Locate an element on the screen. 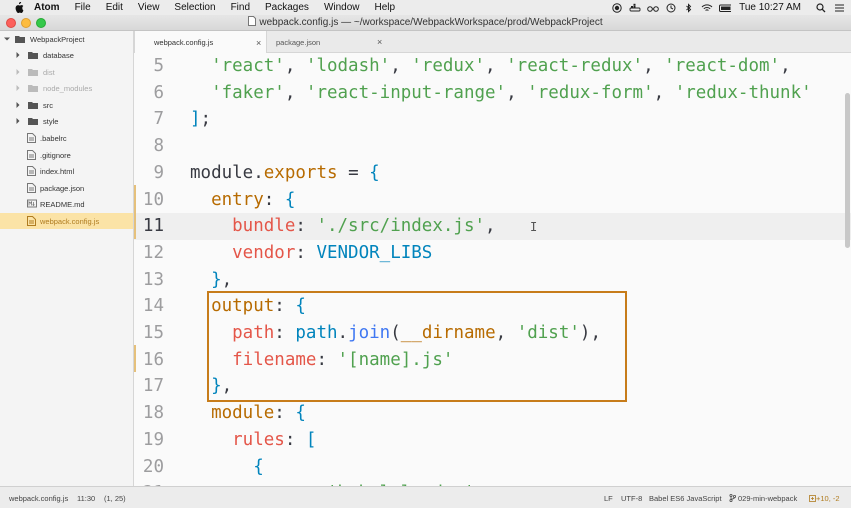 The image size is (851, 508). tree-item-label: style is located at coordinates (51, 121).